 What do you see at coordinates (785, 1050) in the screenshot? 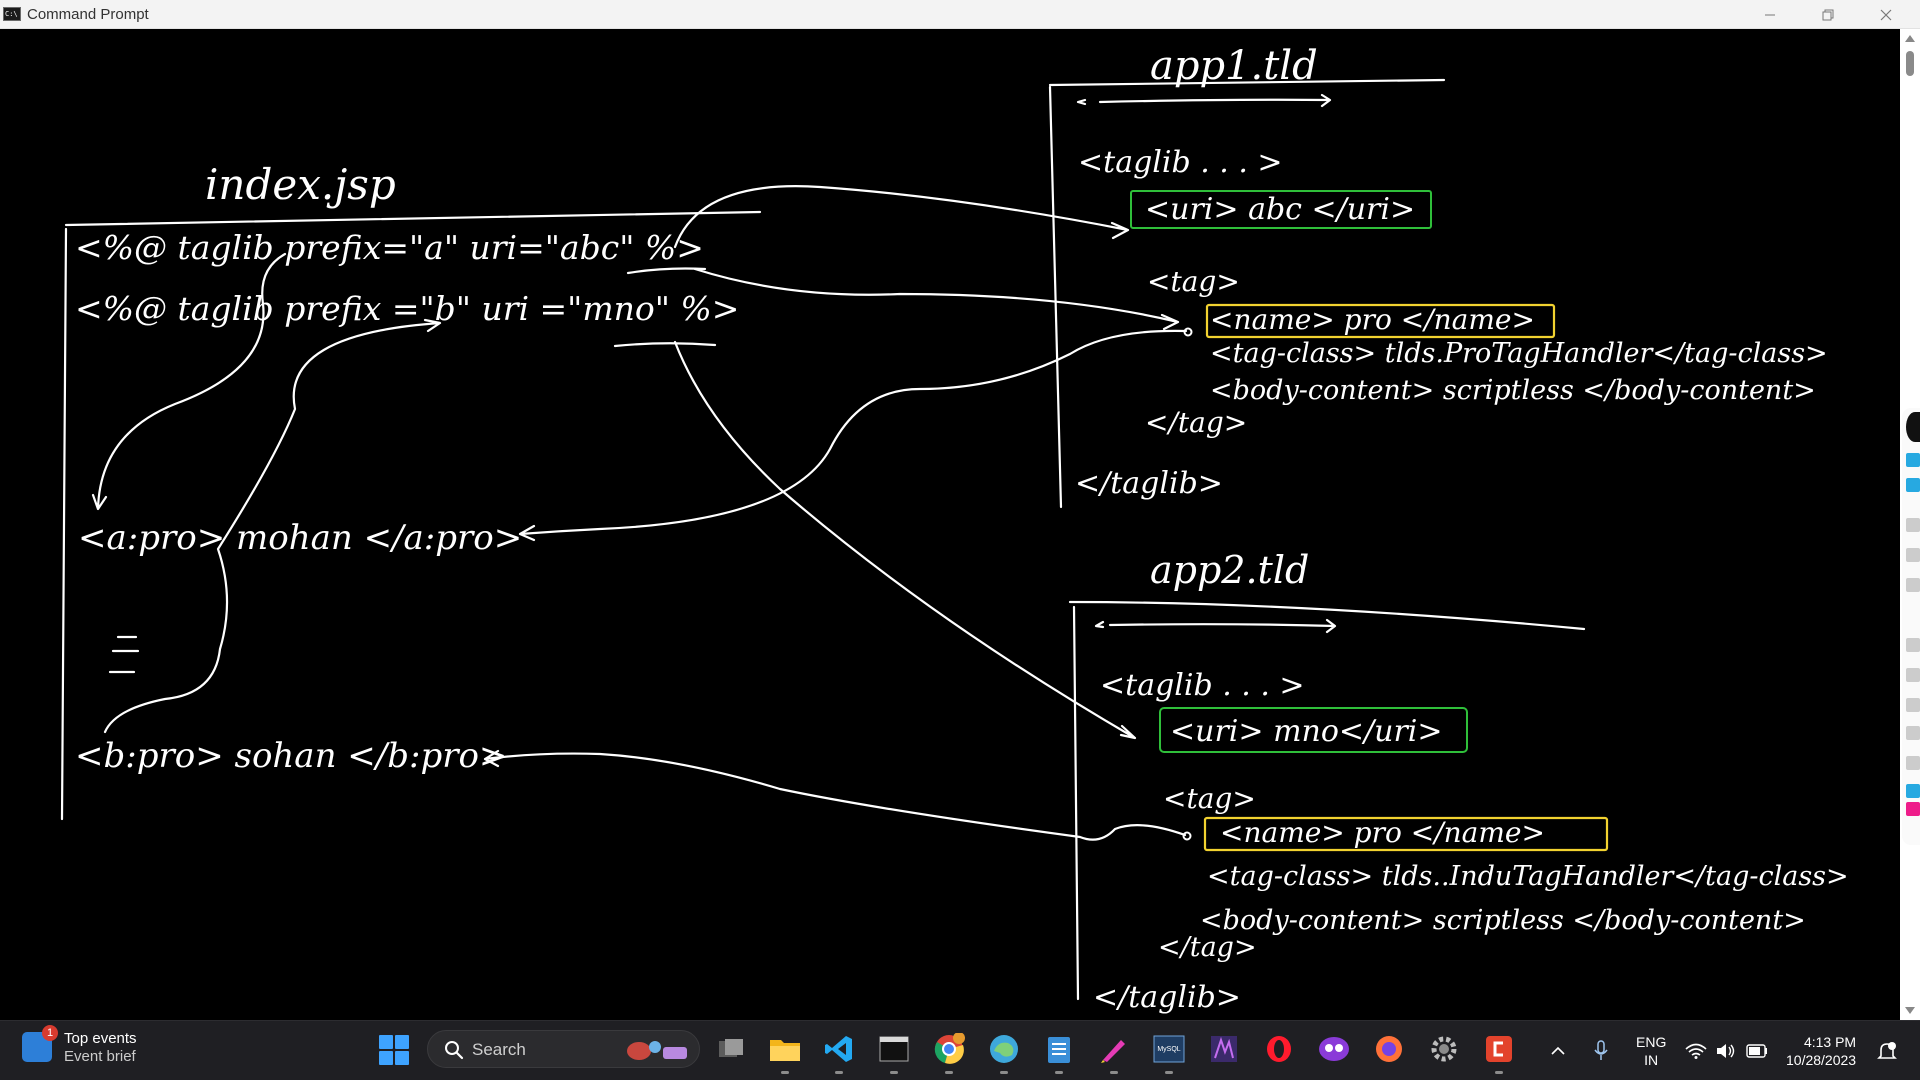
I see `file-explorer-icon` at bounding box center [785, 1050].